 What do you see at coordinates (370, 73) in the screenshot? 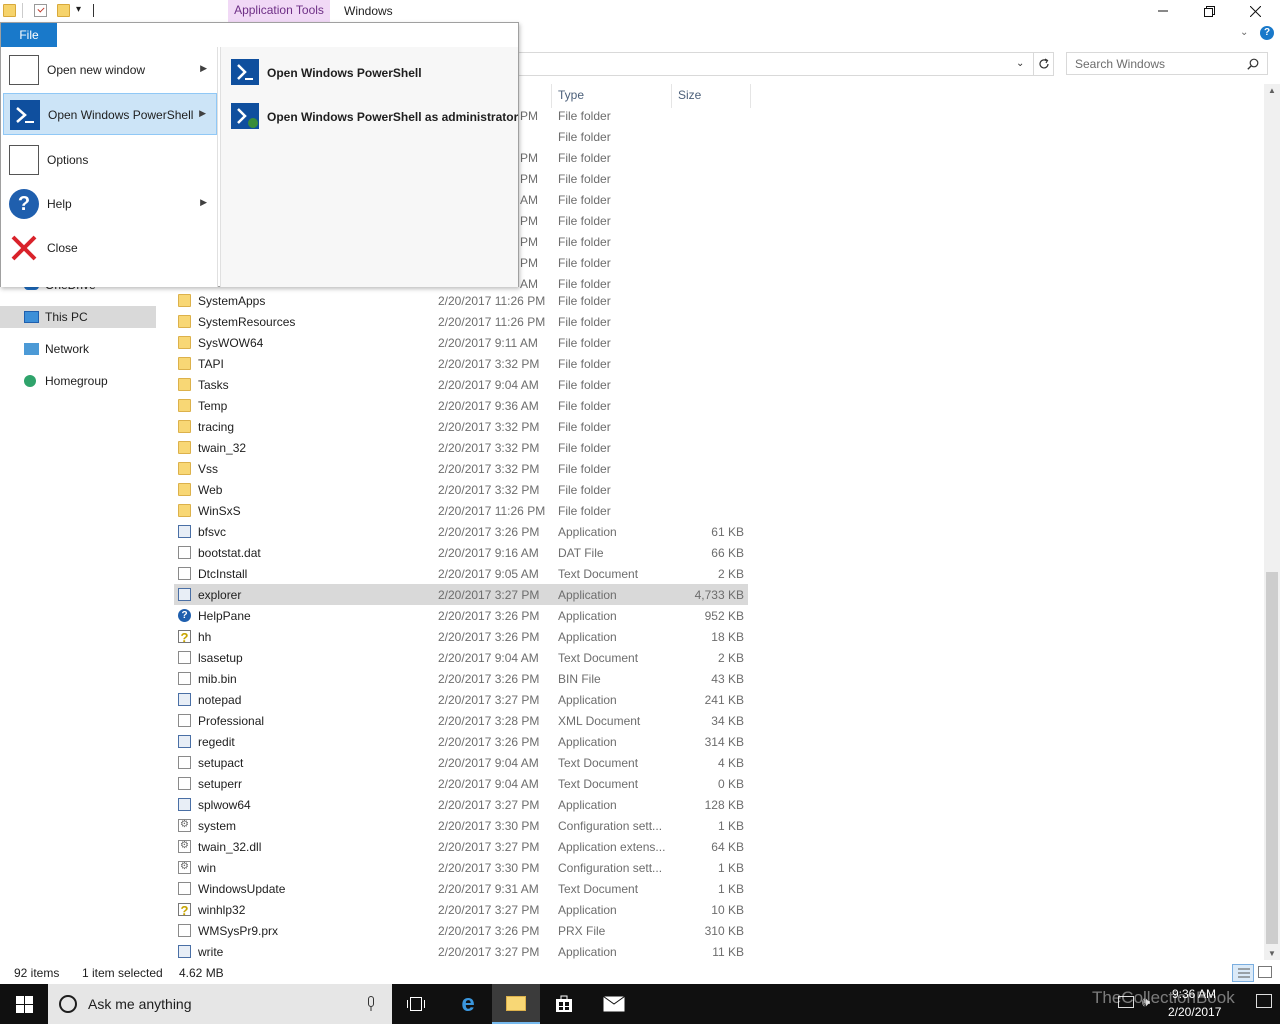
I see `submenu-item-open-powershell: Open Windows PowerShell` at bounding box center [370, 73].